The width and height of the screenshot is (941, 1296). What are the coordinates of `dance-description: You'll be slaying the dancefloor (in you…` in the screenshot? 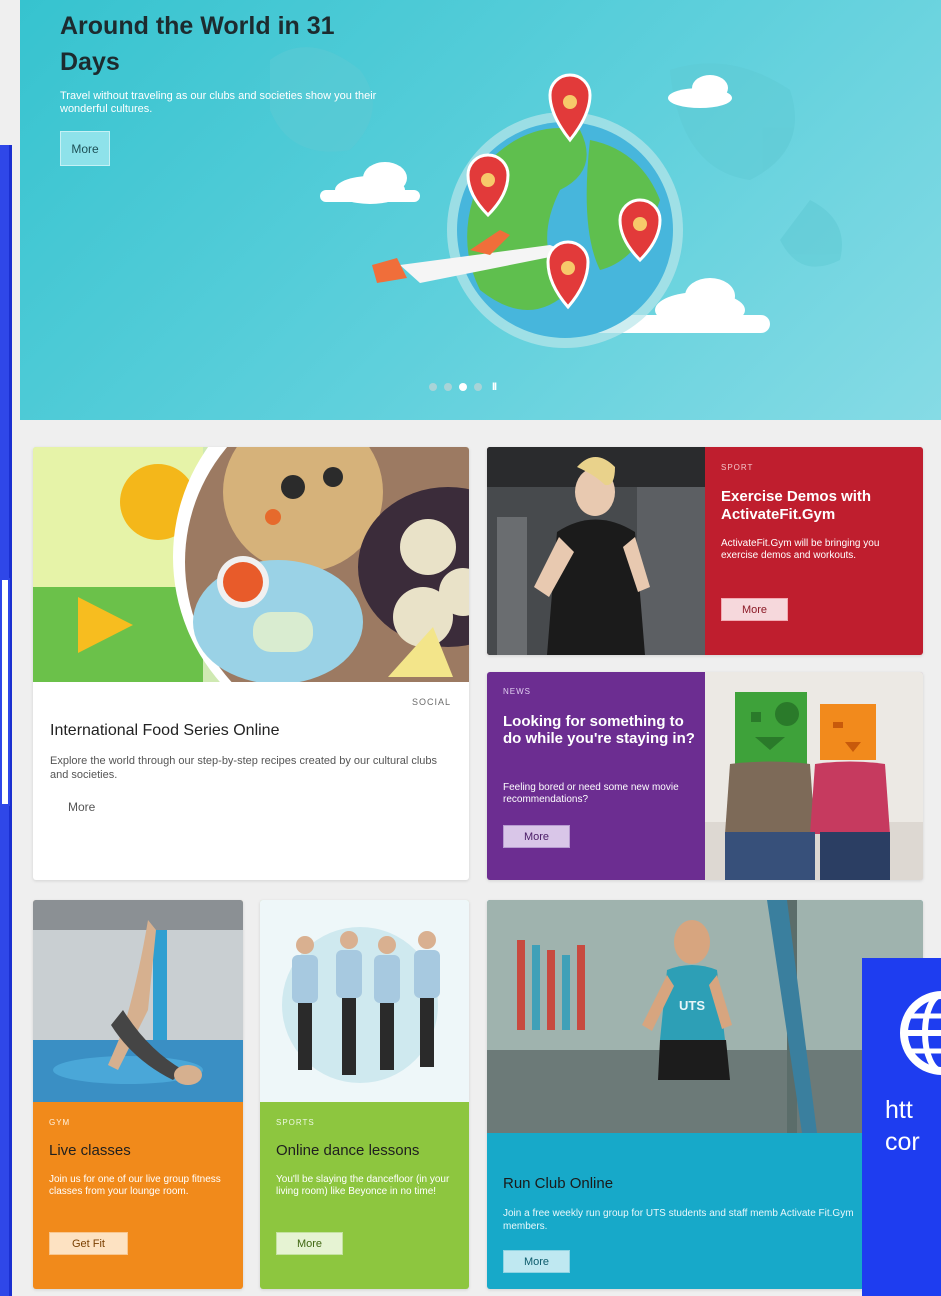 It's located at (363, 1185).